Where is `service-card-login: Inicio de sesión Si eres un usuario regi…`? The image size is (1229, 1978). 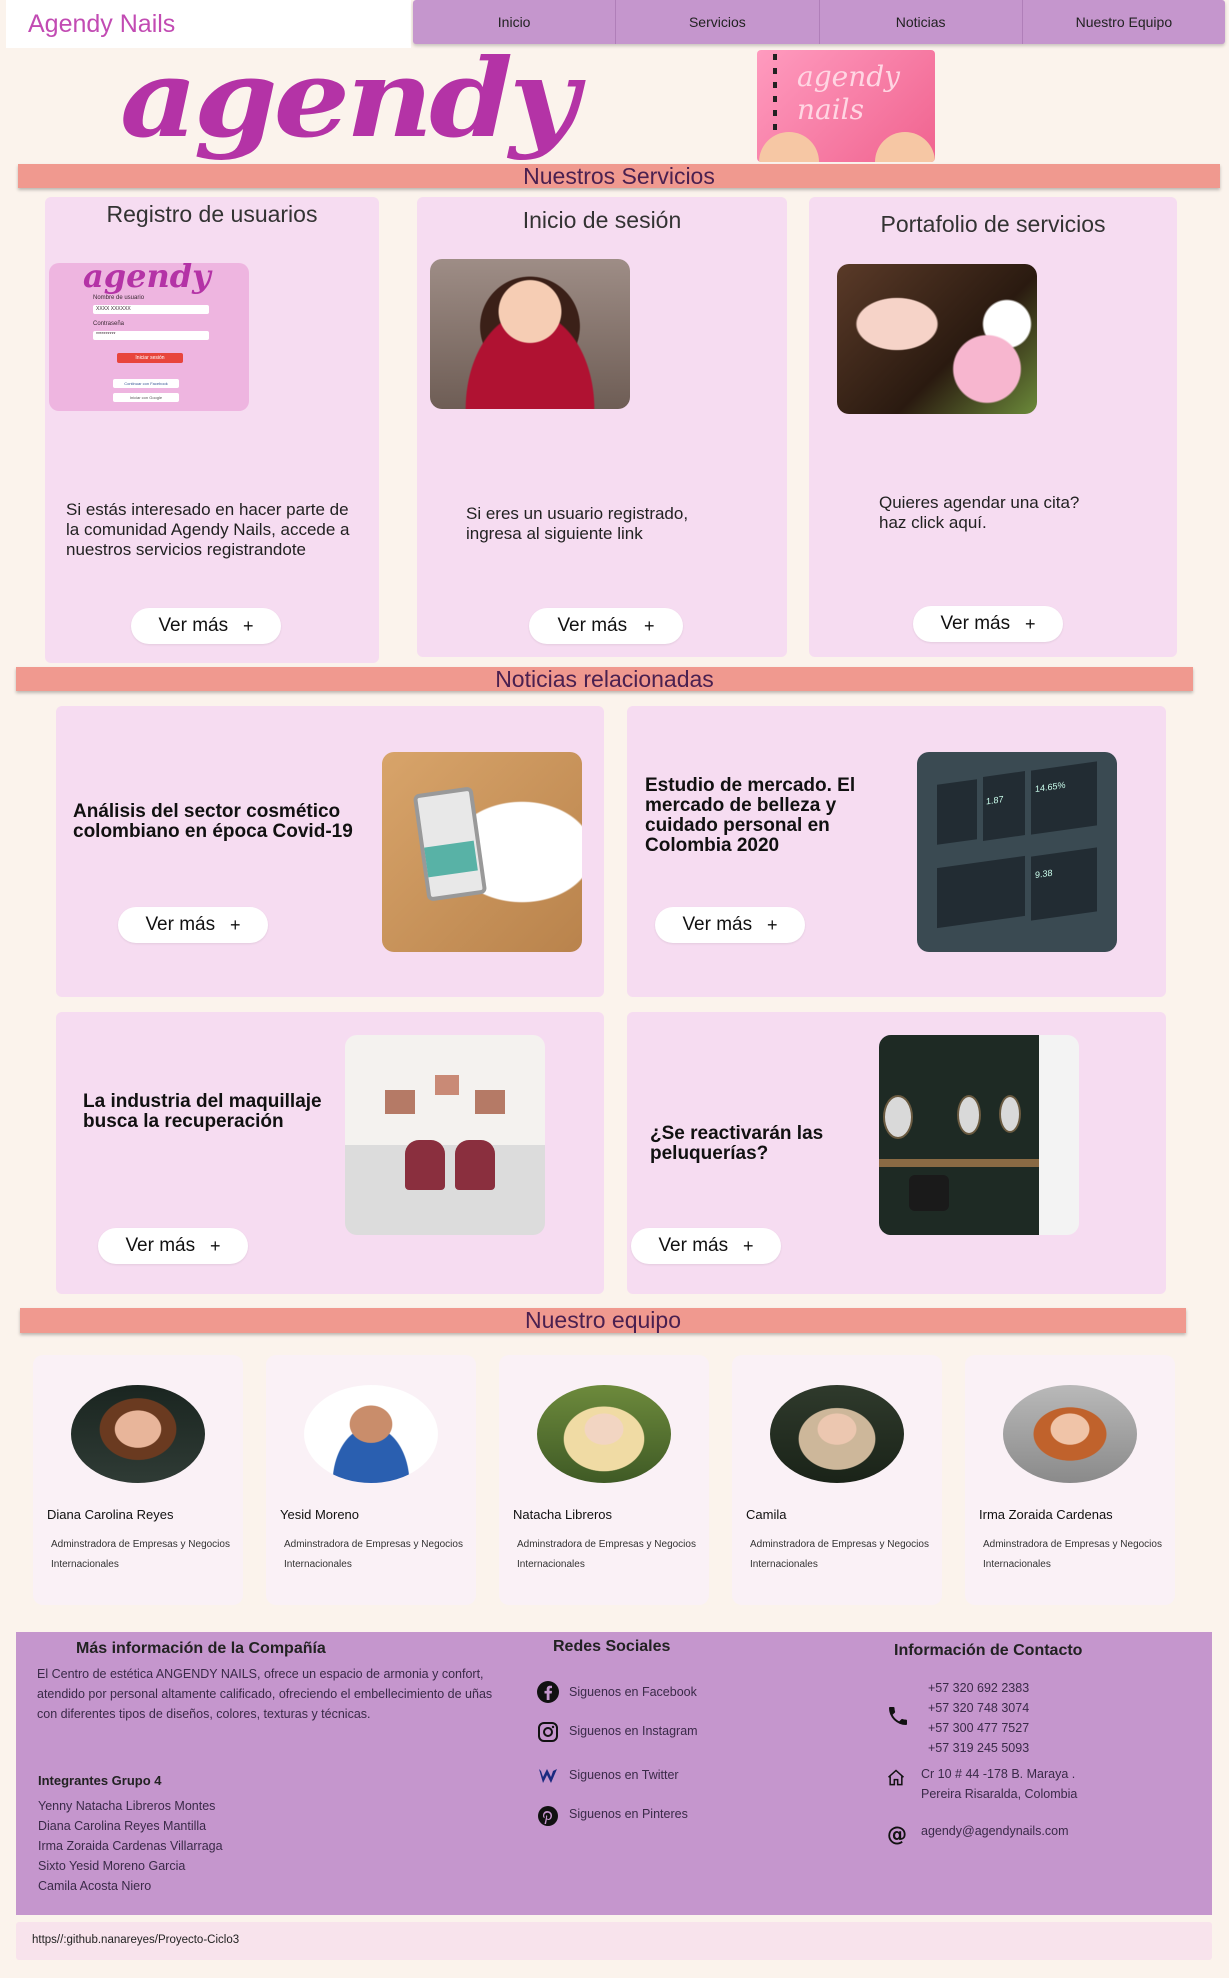 service-card-login: Inicio de sesión Si eres un usuario regi… is located at coordinates (602, 427).